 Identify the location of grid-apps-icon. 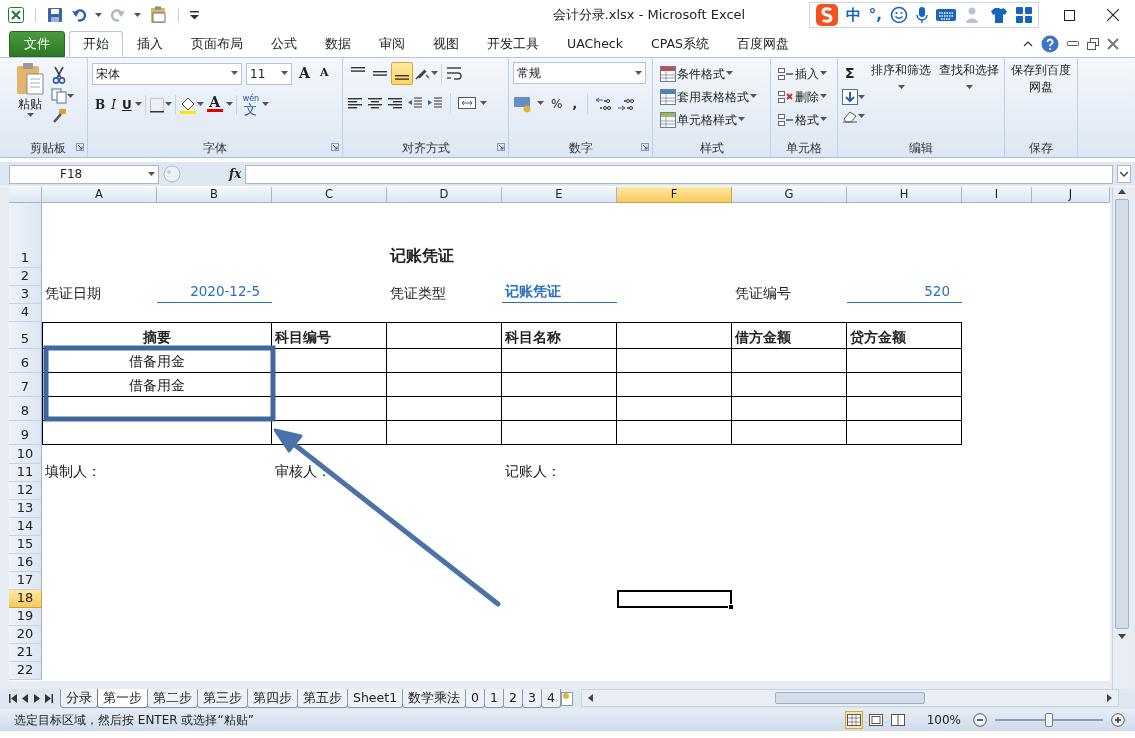
(1024, 15).